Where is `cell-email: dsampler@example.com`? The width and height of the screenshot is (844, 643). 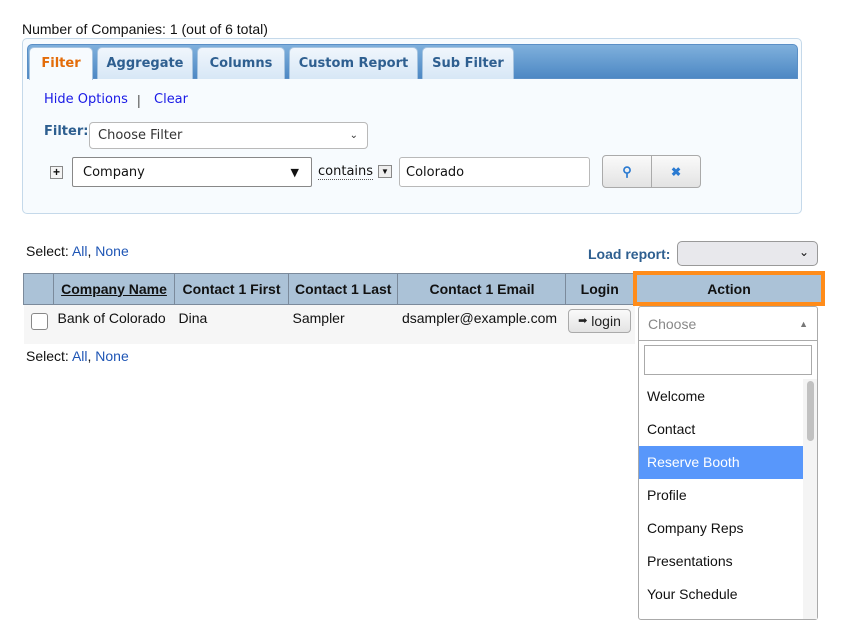 cell-email: dsampler@example.com is located at coordinates (481, 324).